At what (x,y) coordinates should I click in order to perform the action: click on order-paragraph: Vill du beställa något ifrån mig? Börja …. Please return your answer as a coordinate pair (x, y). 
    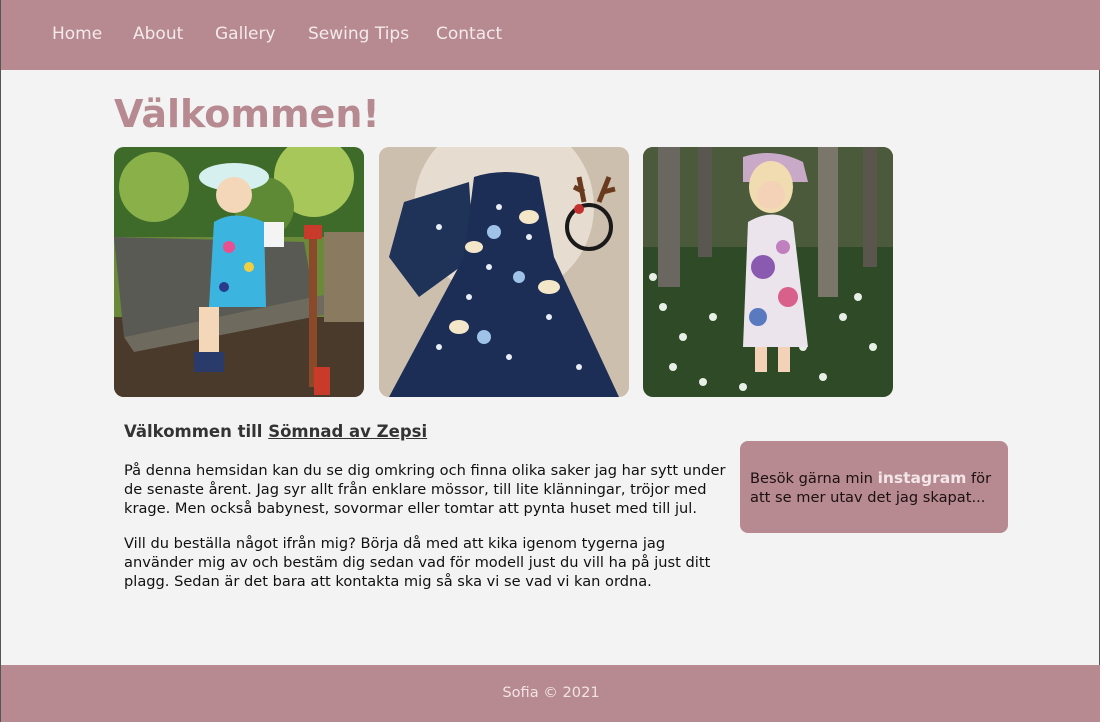
    Looking at the image, I should click on (417, 562).